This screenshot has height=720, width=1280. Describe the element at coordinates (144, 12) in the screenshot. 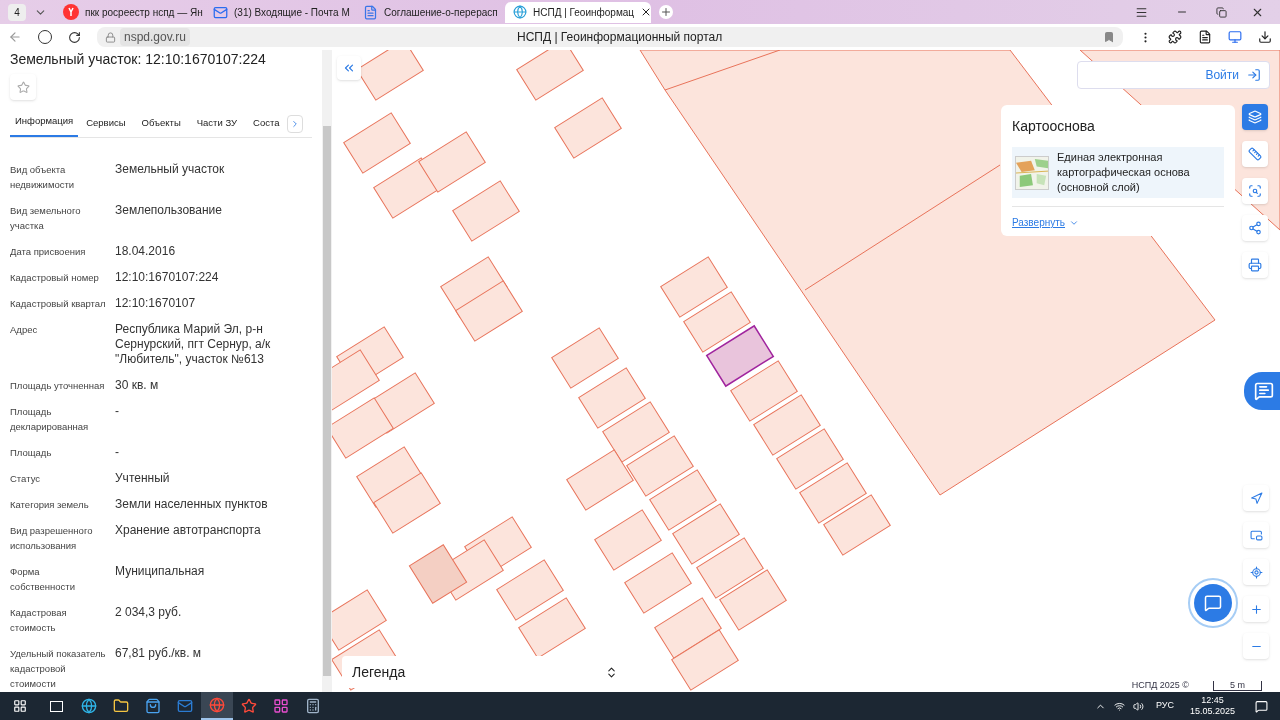

I see `tab-title: пкк росреестр нспд — Ян` at that location.